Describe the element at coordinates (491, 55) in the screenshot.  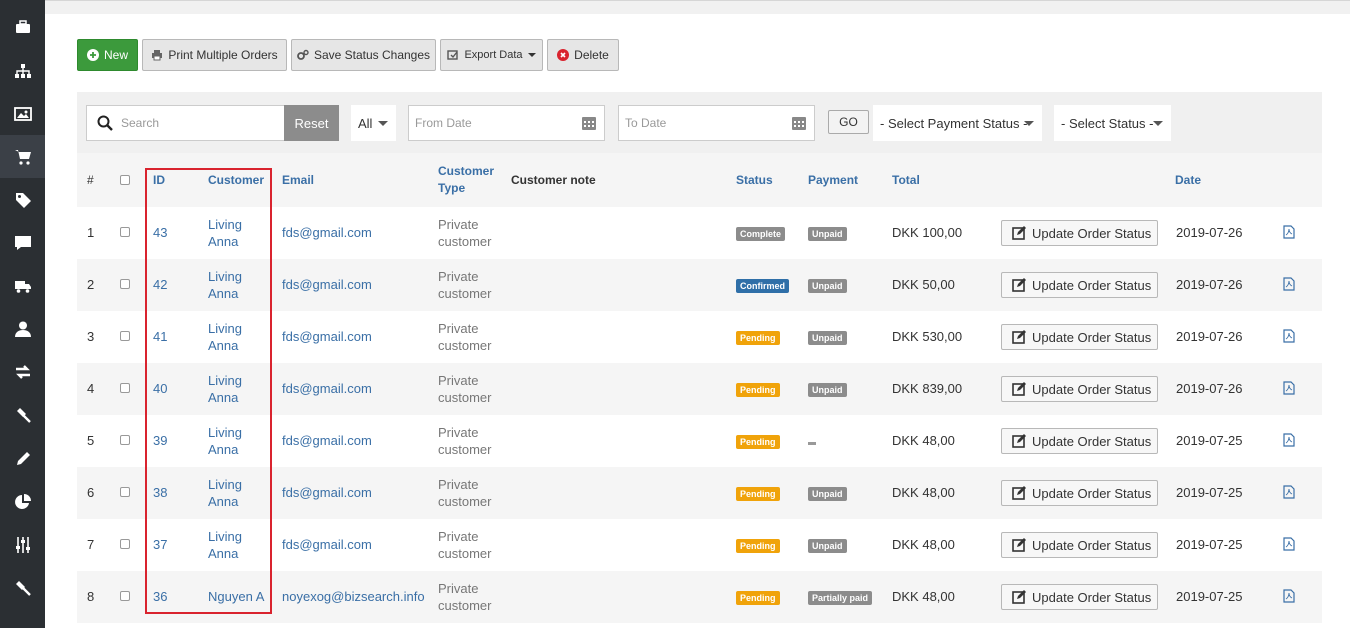
I see `export-data-button: Export Data` at that location.